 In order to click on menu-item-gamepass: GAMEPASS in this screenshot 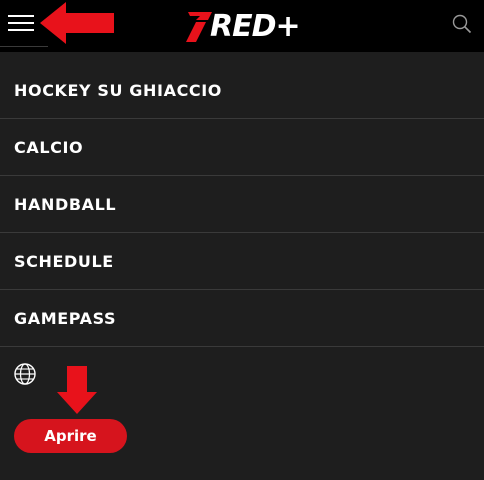, I will do `click(242, 318)`.